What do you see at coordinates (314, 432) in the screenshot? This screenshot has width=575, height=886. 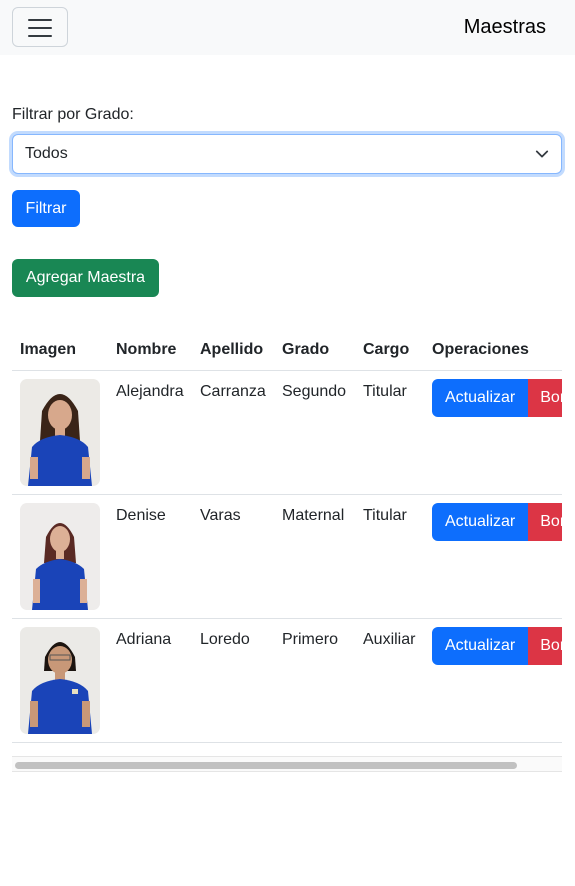 I see `cell-grado: Segundo` at bounding box center [314, 432].